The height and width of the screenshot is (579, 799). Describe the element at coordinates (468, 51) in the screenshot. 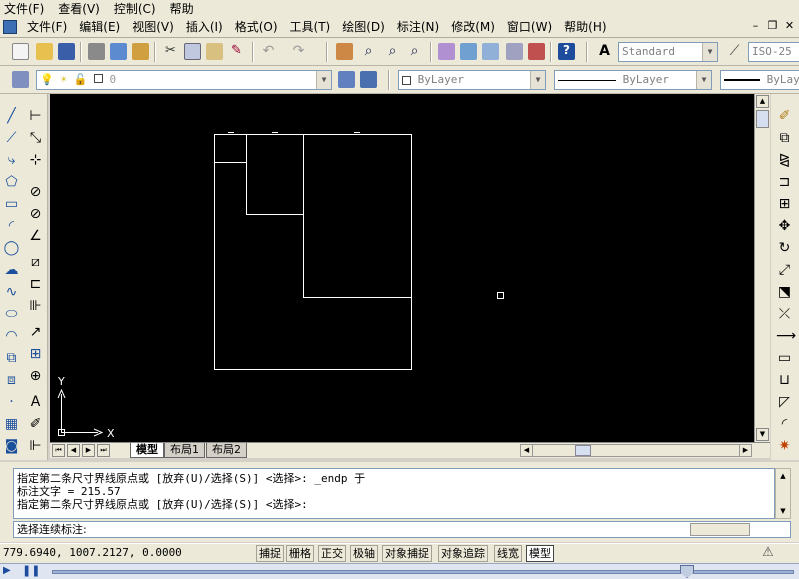

I see `design-center-icon` at that location.